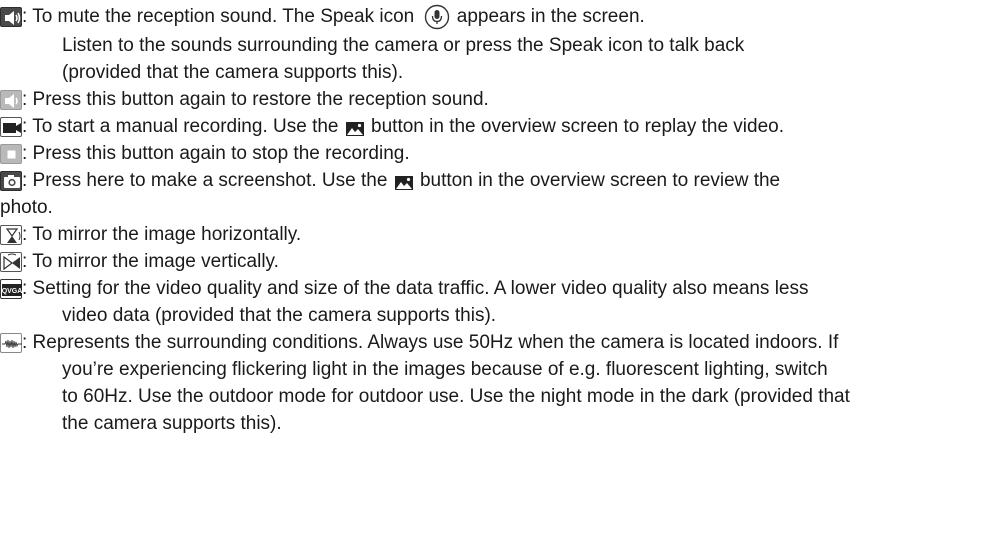  What do you see at coordinates (11, 343) in the screenshot?
I see `frequency-wave-icon` at bounding box center [11, 343].